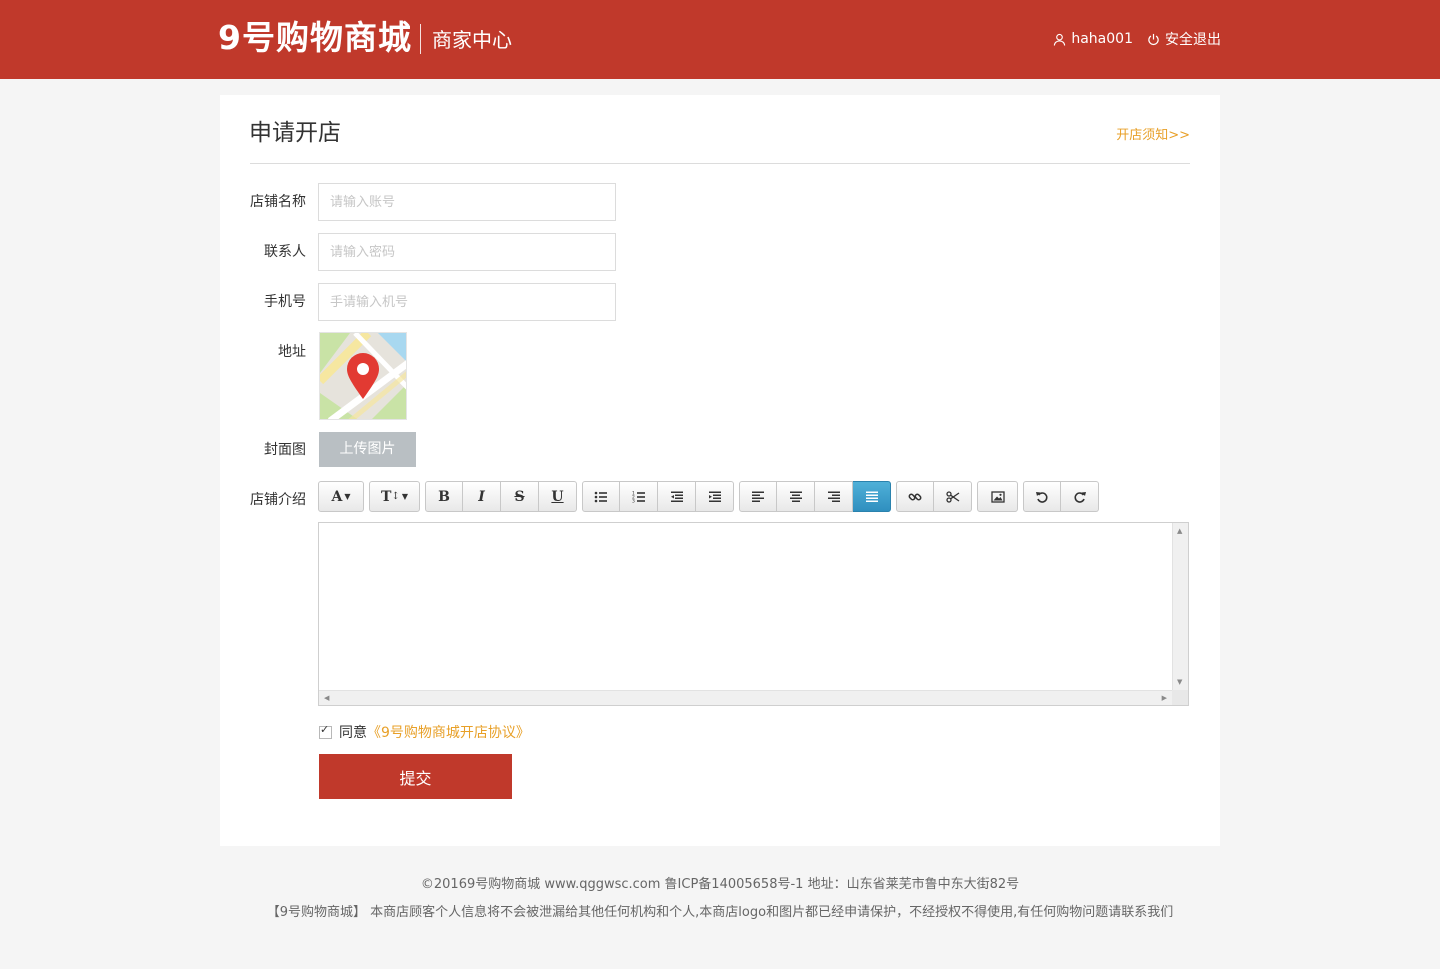  I want to click on indent-icon, so click(714, 496).